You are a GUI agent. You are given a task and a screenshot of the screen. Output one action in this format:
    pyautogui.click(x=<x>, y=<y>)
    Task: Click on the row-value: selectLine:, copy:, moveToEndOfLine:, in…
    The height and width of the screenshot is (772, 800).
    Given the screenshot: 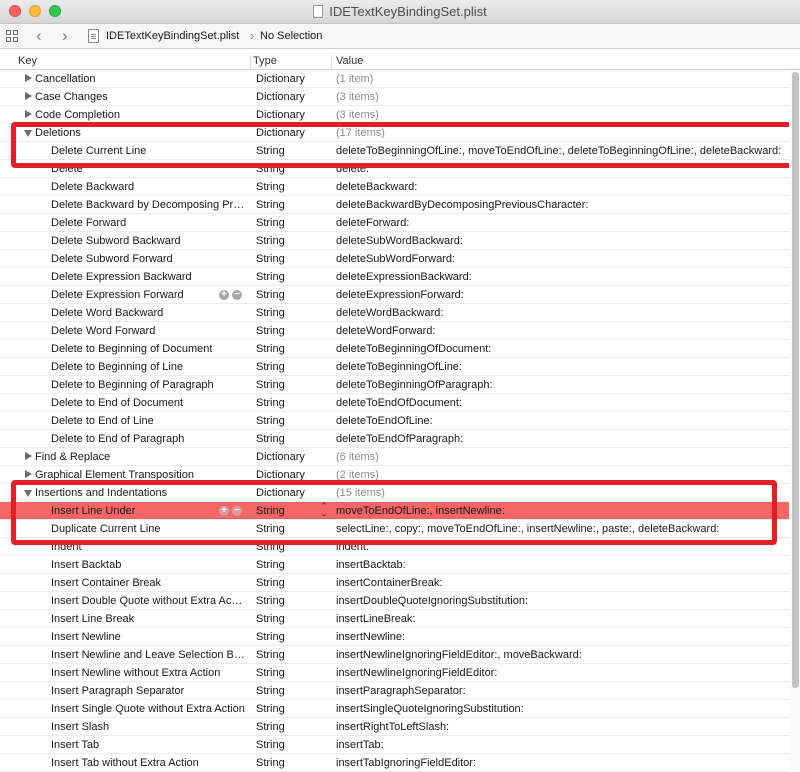 What is the action you would take?
    pyautogui.click(x=527, y=529)
    